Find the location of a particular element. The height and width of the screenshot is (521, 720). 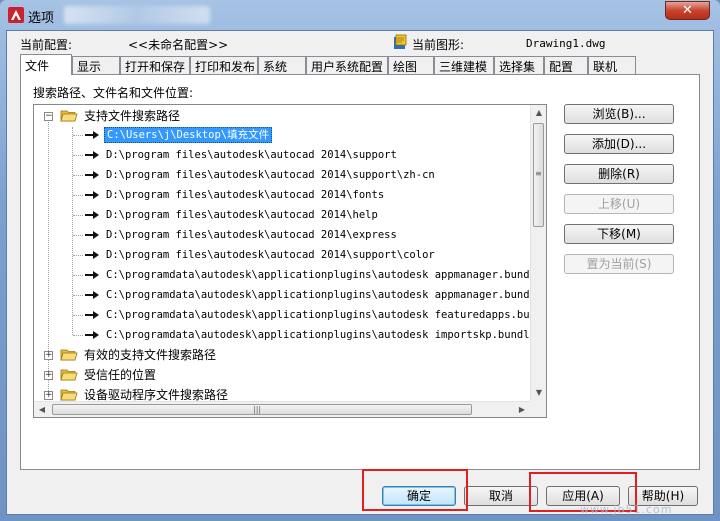

horizontal-scrollbar: ◀ ||| ▶ is located at coordinates (282, 409).